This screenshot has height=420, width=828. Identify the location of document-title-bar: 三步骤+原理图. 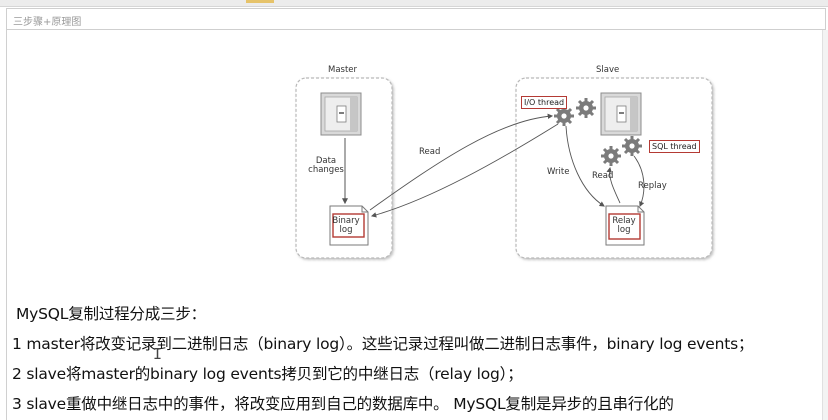
(416, 19).